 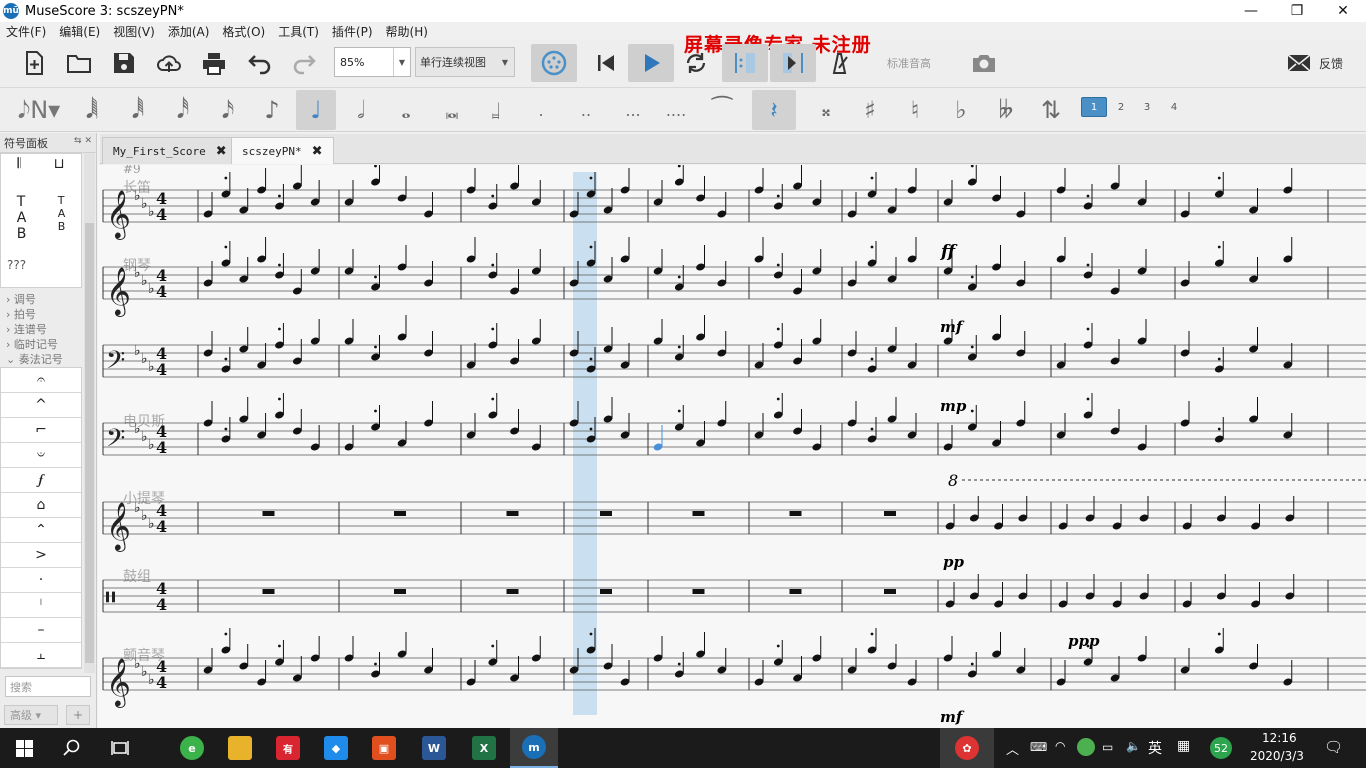 What do you see at coordinates (745, 63) in the screenshot?
I see `loop-in-icon` at bounding box center [745, 63].